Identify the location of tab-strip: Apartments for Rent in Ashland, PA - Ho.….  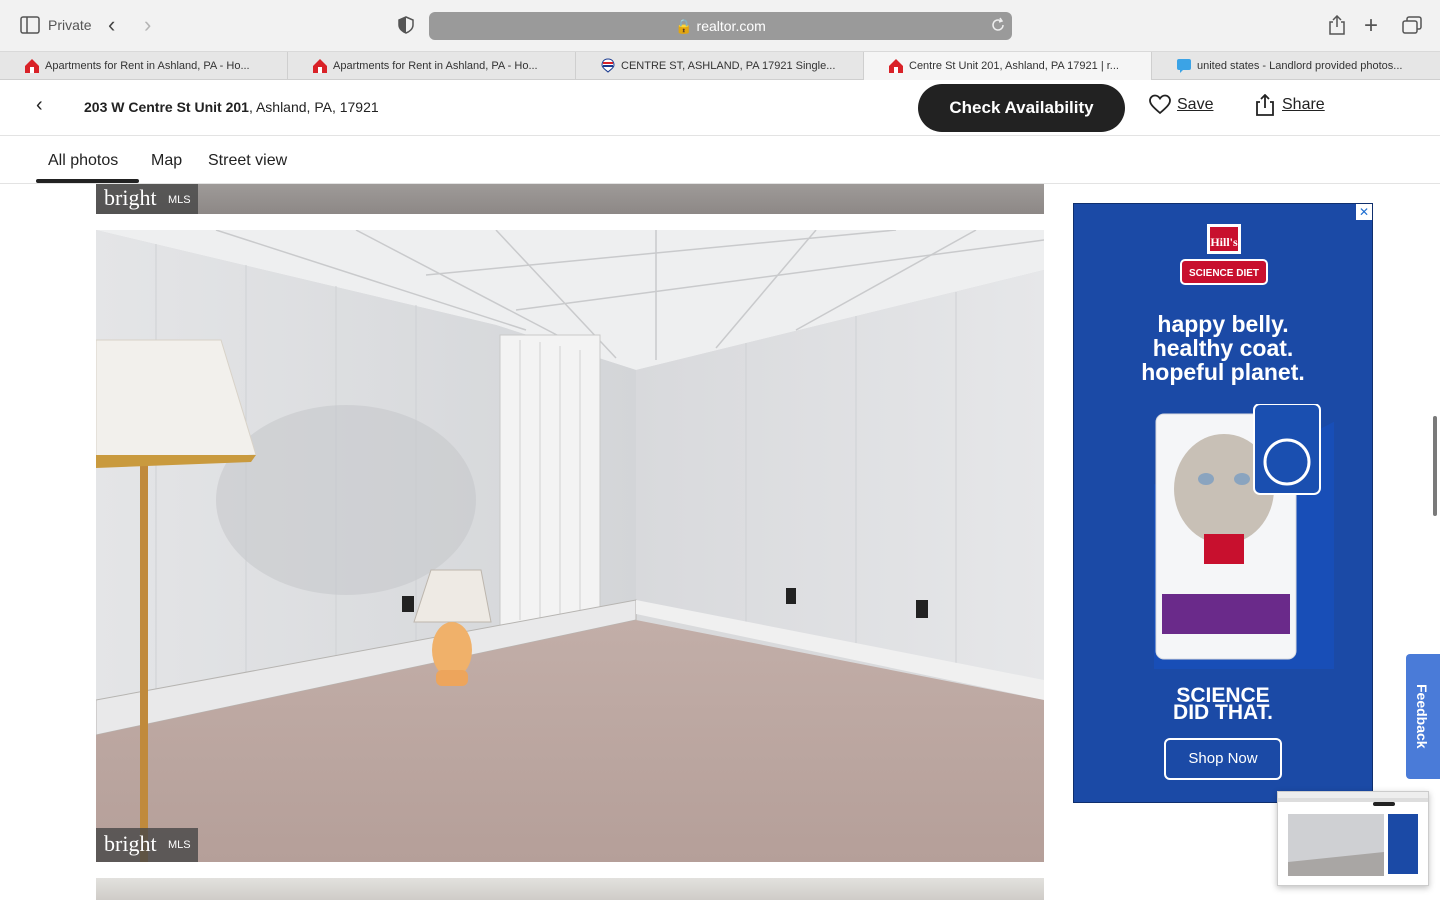
(720, 66).